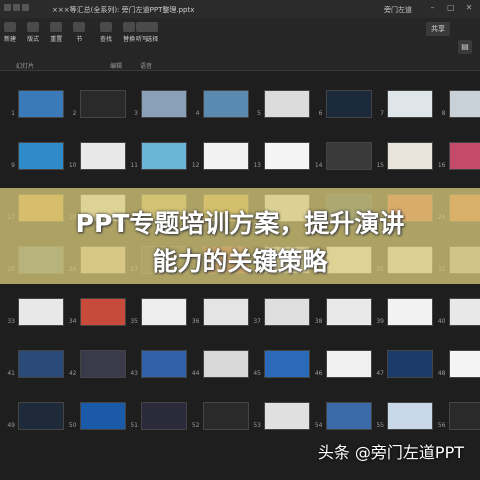 This screenshot has height=480, width=480. Describe the element at coordinates (11, 425) in the screenshot. I see `slide-number: 49` at that location.